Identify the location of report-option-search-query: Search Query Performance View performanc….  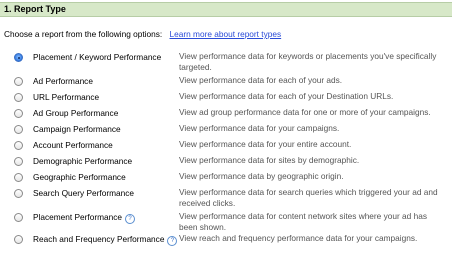
(226, 197).